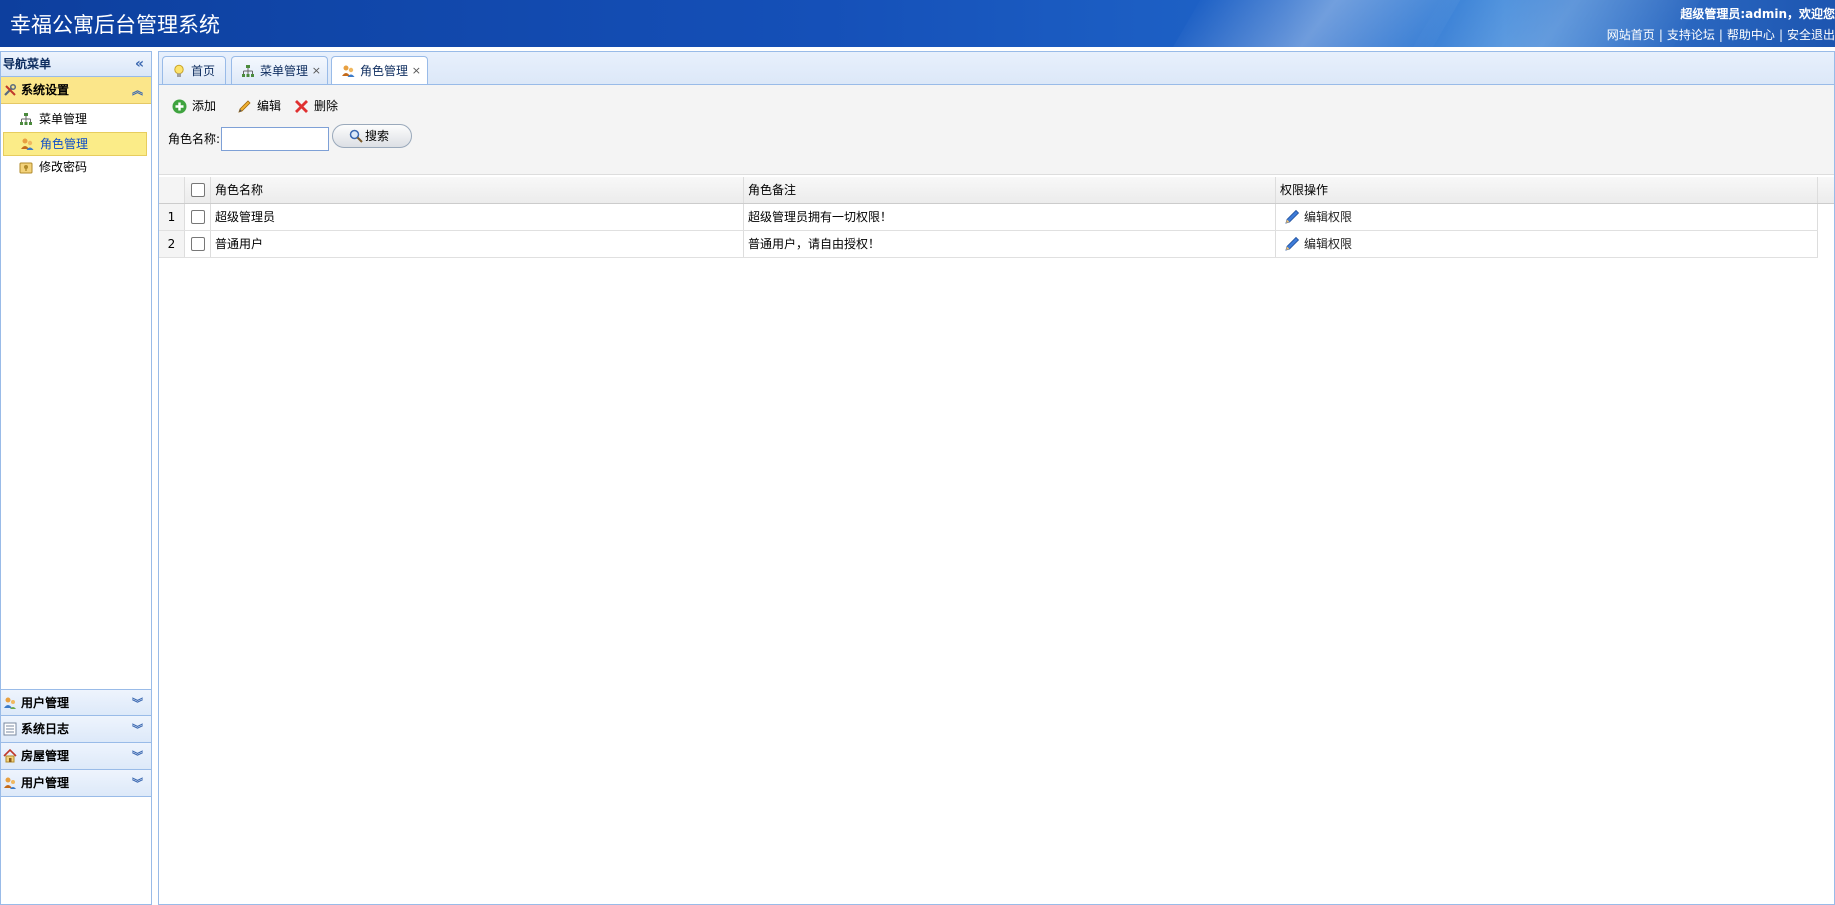 This screenshot has height=905, width=1835. What do you see at coordinates (76, 90) in the screenshot?
I see `section-system-settings: 系统设置 ︽` at bounding box center [76, 90].